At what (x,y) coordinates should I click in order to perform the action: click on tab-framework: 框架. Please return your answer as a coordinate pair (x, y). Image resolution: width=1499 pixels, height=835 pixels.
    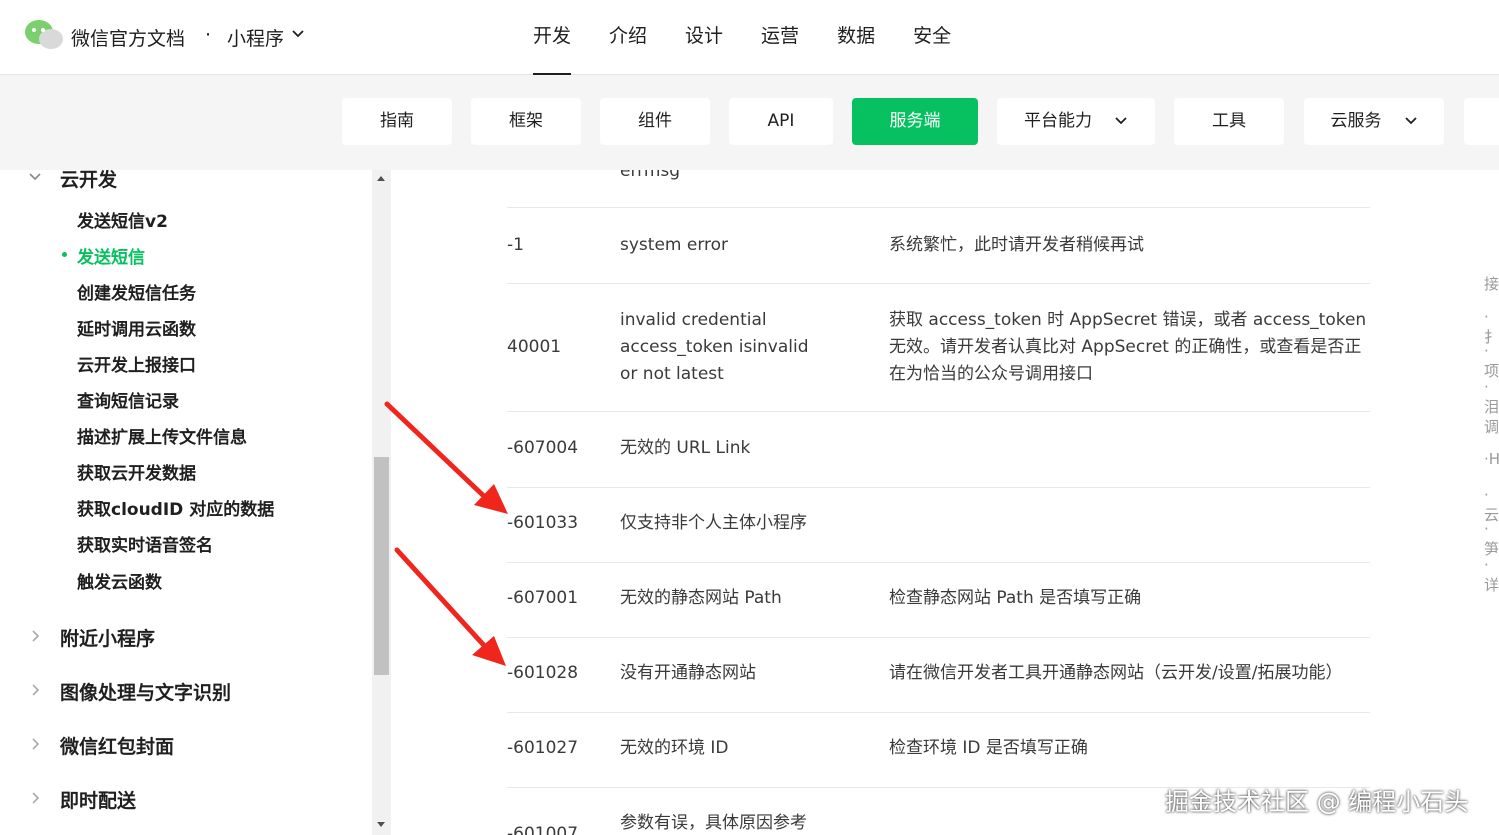
    Looking at the image, I should click on (526, 121).